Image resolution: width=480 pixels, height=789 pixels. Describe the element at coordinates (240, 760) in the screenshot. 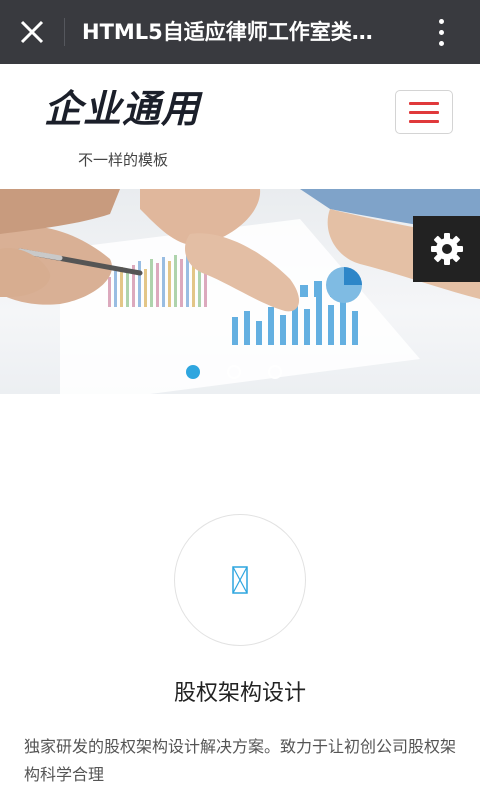

I see `feature-description: 独家研发的股权架构设计解决方案。致力于让初创公司股权架构科学合理` at that location.